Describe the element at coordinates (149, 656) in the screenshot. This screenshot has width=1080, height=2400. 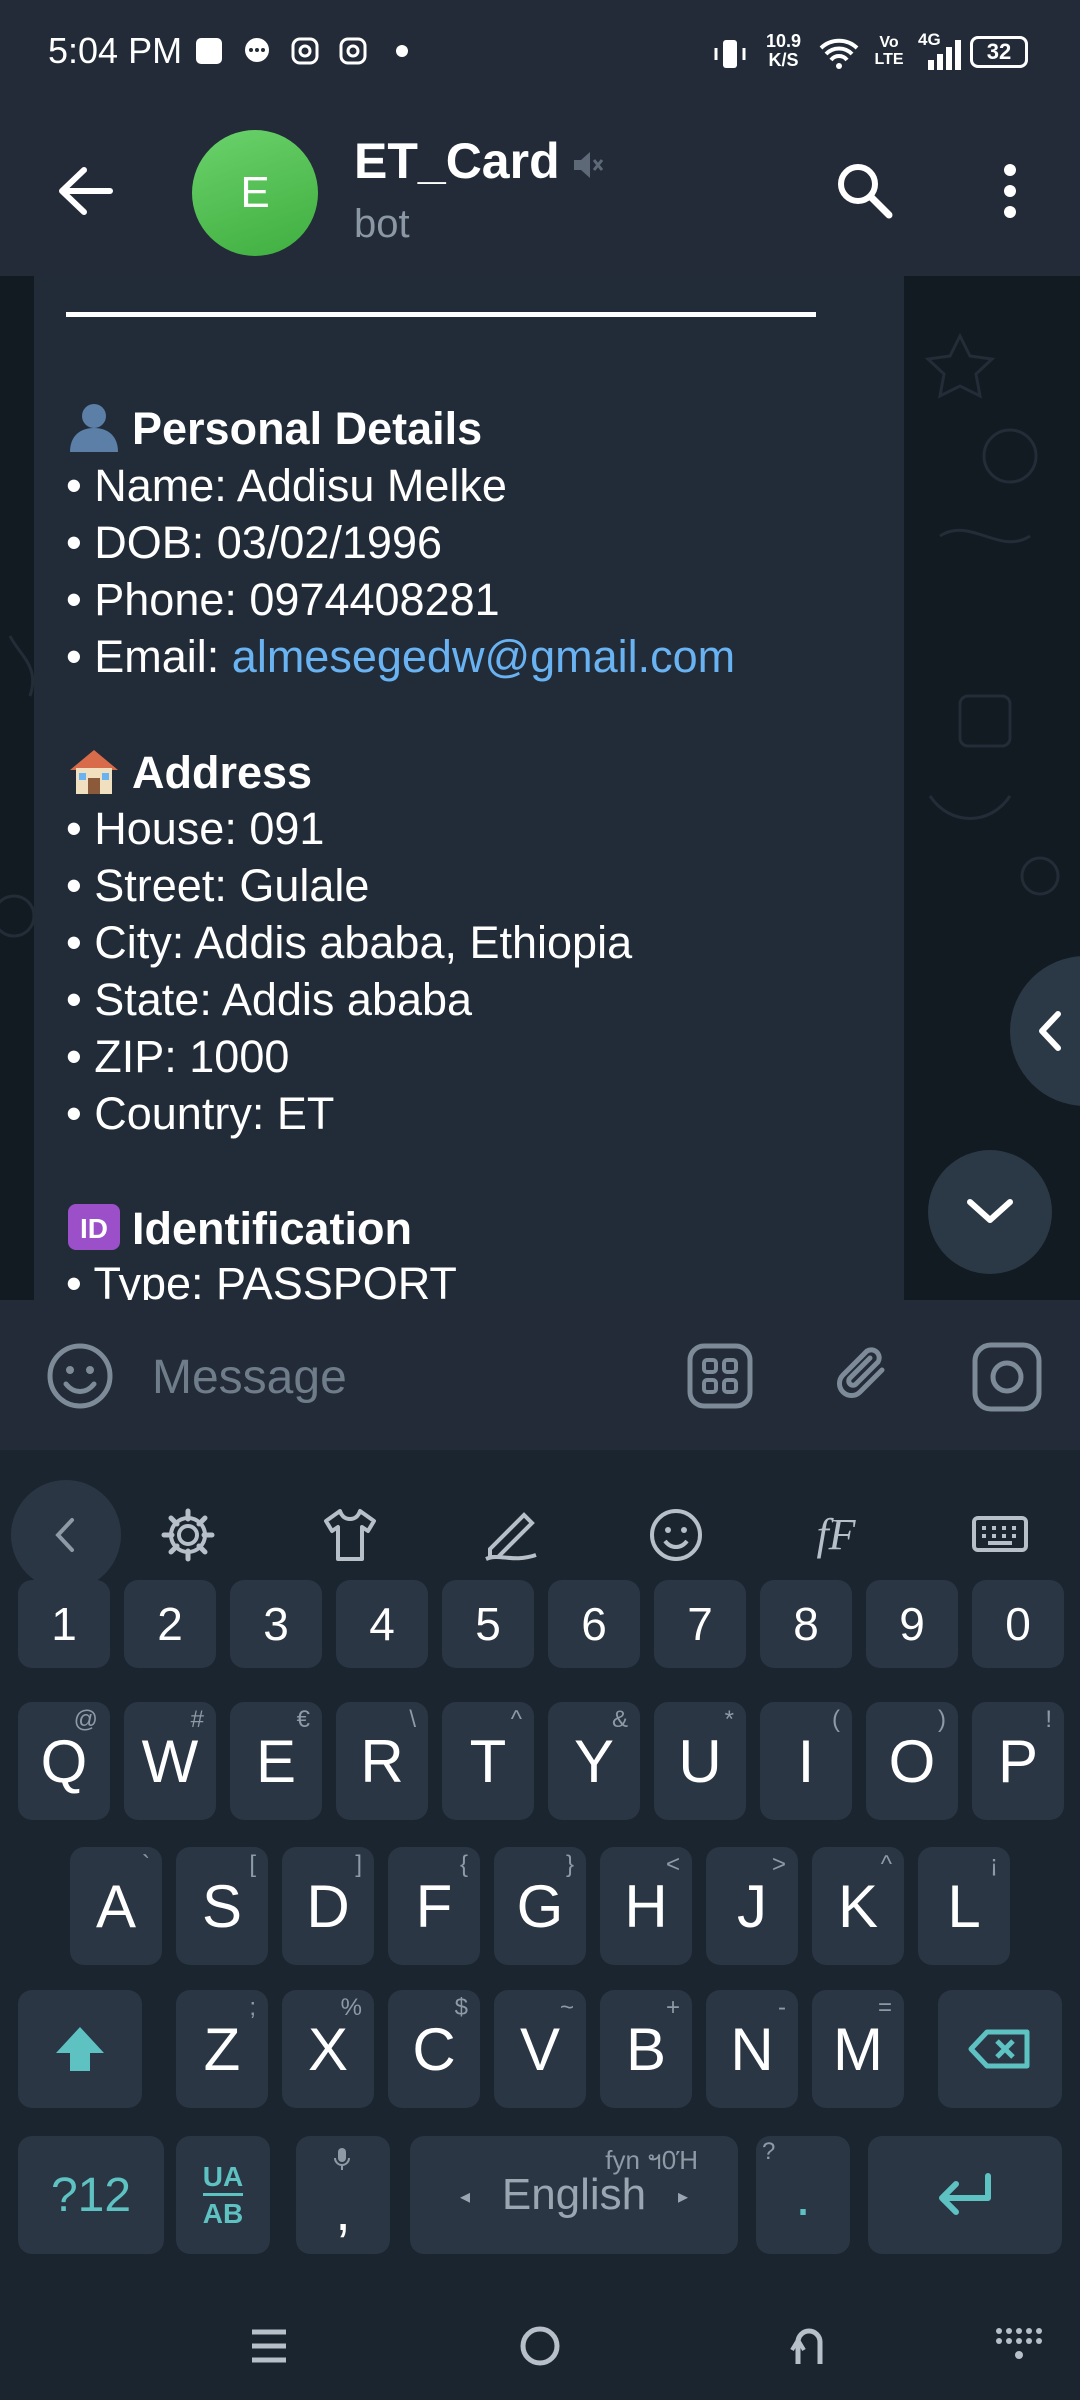
I see `email-label: • Email:` at that location.